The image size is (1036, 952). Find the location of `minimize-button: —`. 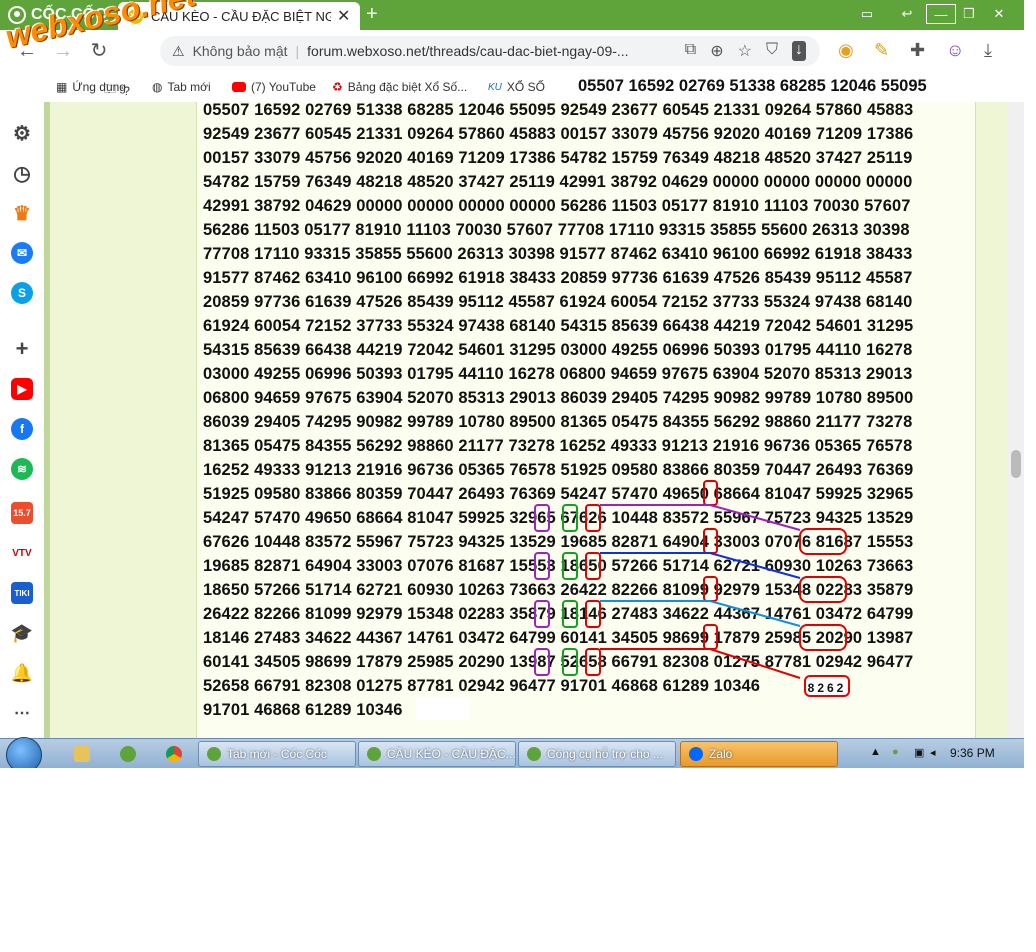

minimize-button: — is located at coordinates (941, 14).